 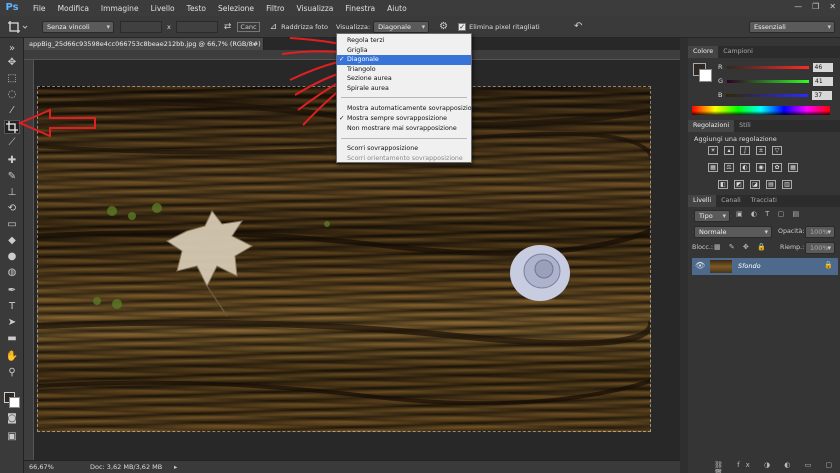 I want to click on red-slider, so click(x=767, y=67).